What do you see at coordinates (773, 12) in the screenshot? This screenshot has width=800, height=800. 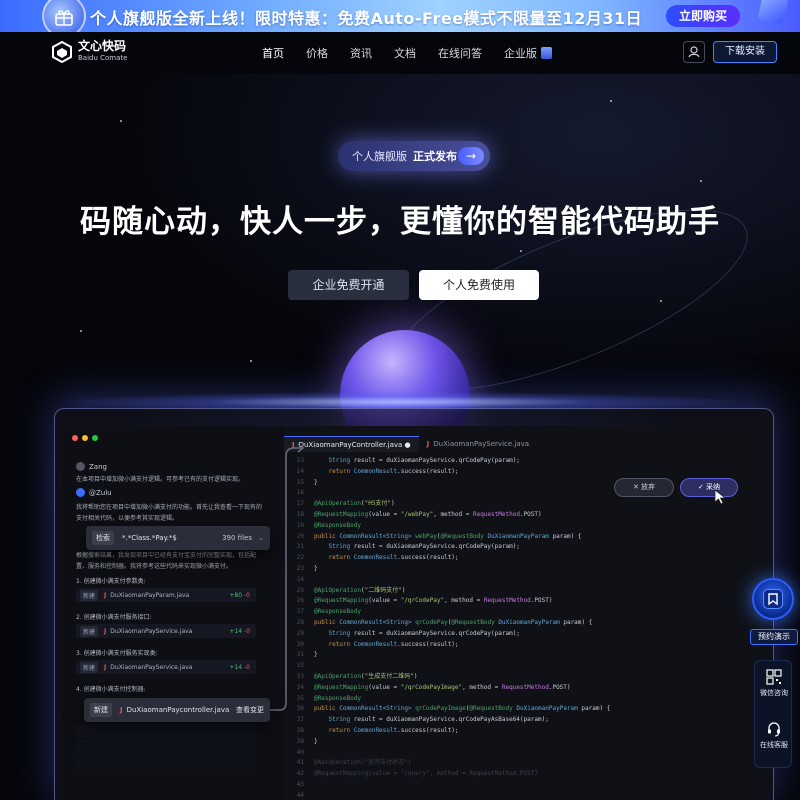 I see `badge-icon` at bounding box center [773, 12].